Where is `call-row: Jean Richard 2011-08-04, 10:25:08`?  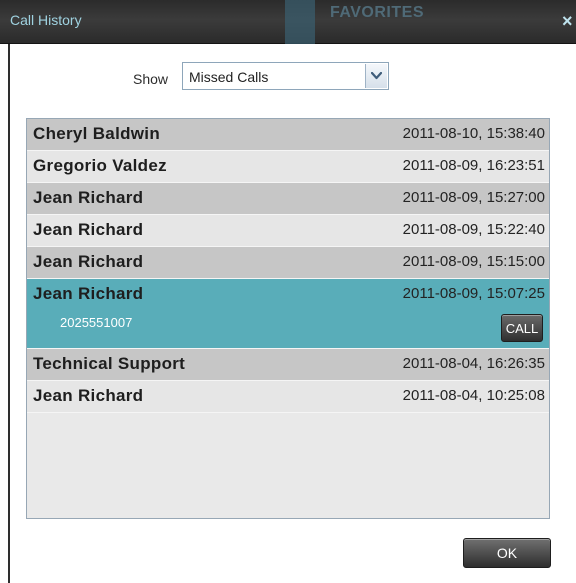
call-row: Jean Richard 2011-08-04, 10:25:08 is located at coordinates (288, 397).